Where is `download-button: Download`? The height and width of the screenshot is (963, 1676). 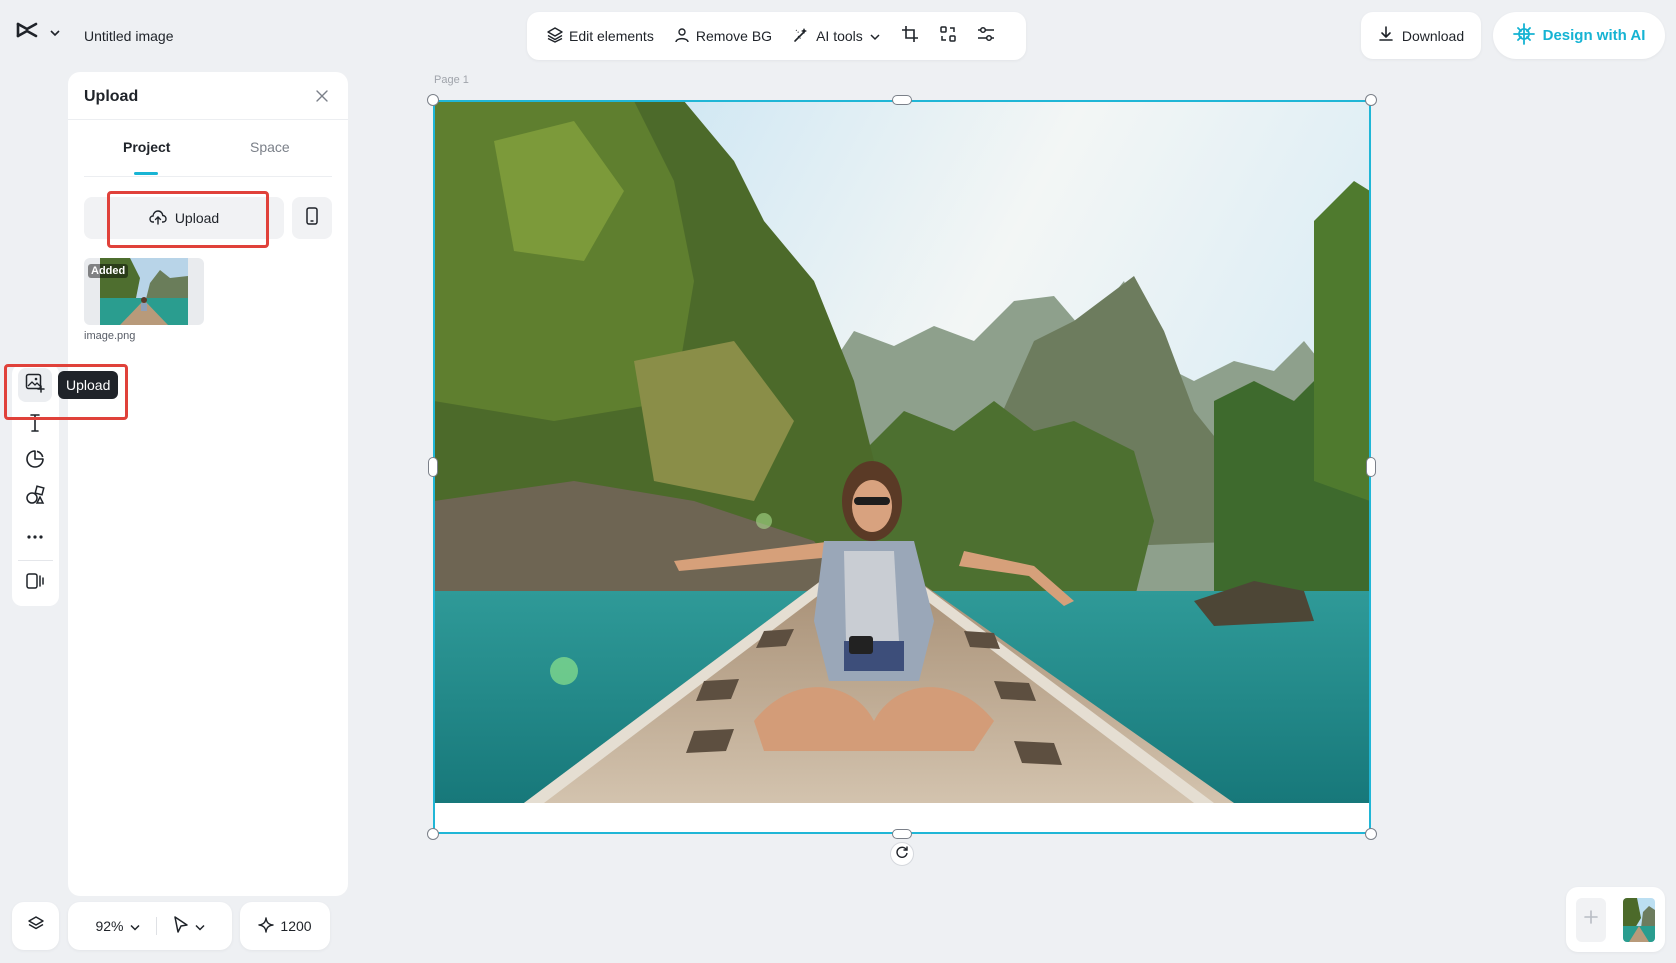
download-button: Download is located at coordinates (1421, 35).